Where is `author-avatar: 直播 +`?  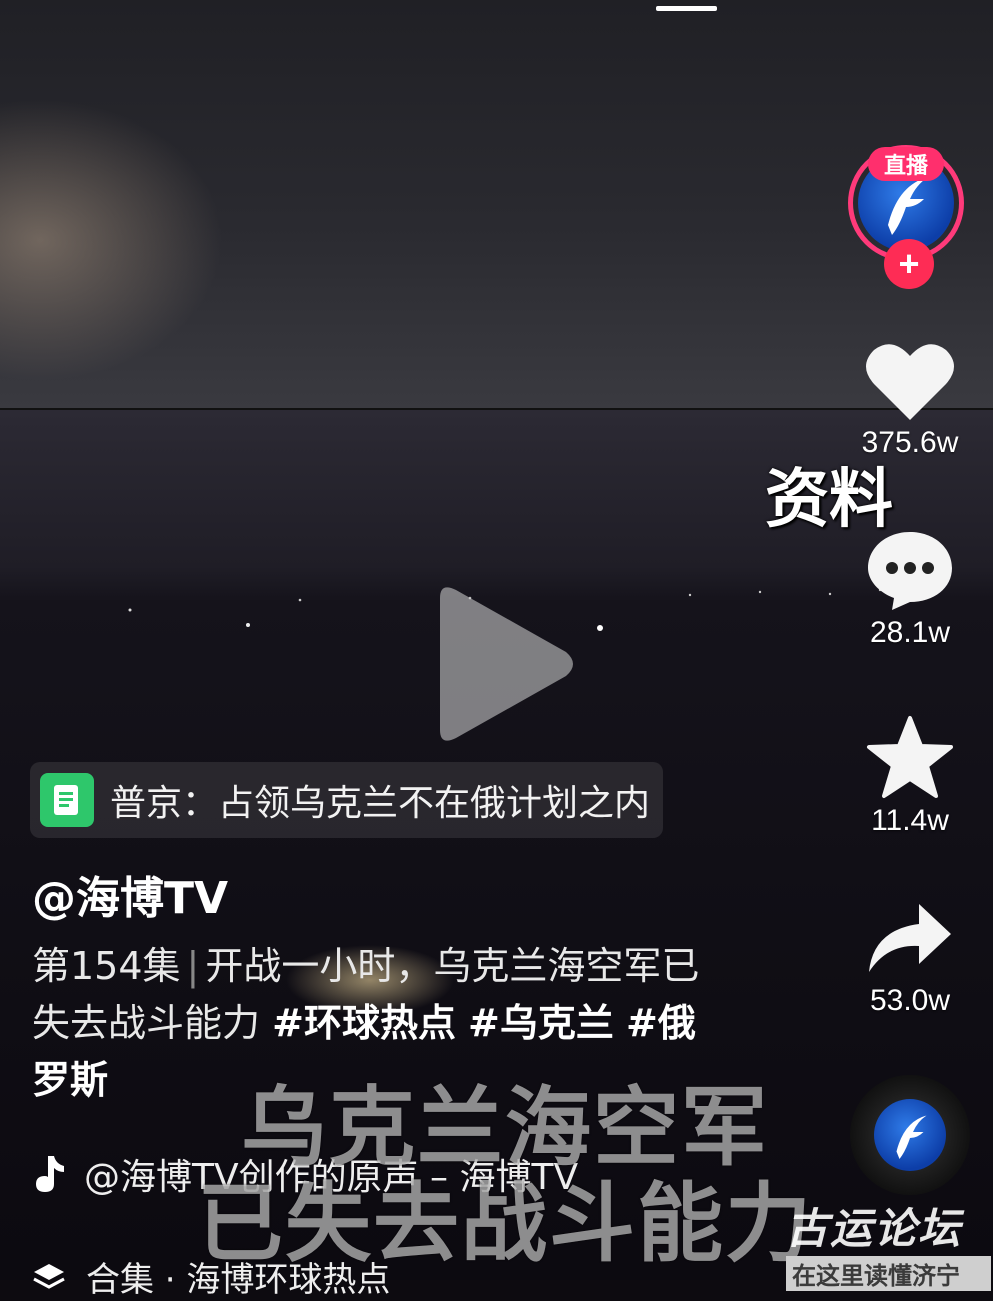
author-avatar: 直播 + is located at coordinates (911, 217).